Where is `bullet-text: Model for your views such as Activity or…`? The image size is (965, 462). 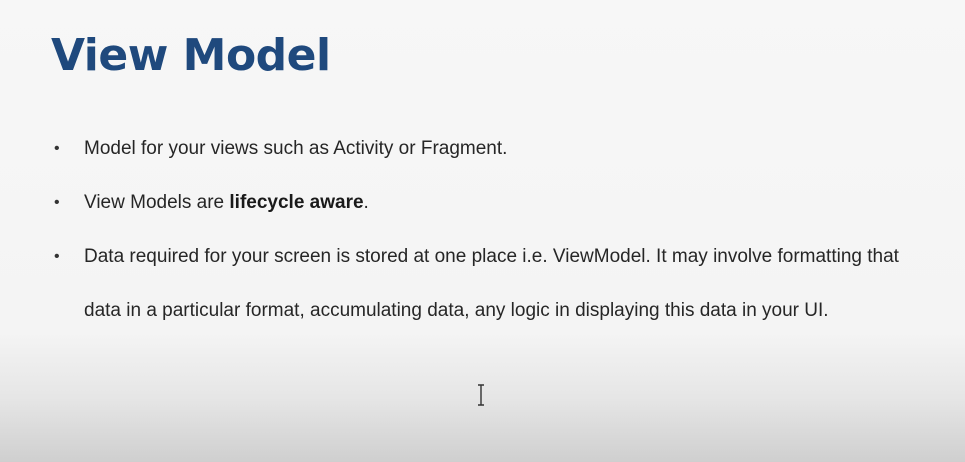 bullet-text: Model for your views such as Activity or… is located at coordinates (296, 148).